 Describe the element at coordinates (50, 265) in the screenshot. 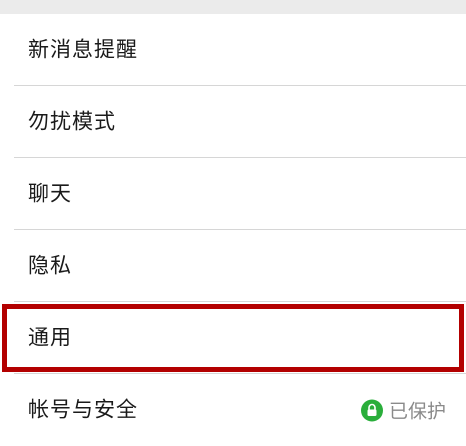

I see `settings-item-label: 隐私` at that location.